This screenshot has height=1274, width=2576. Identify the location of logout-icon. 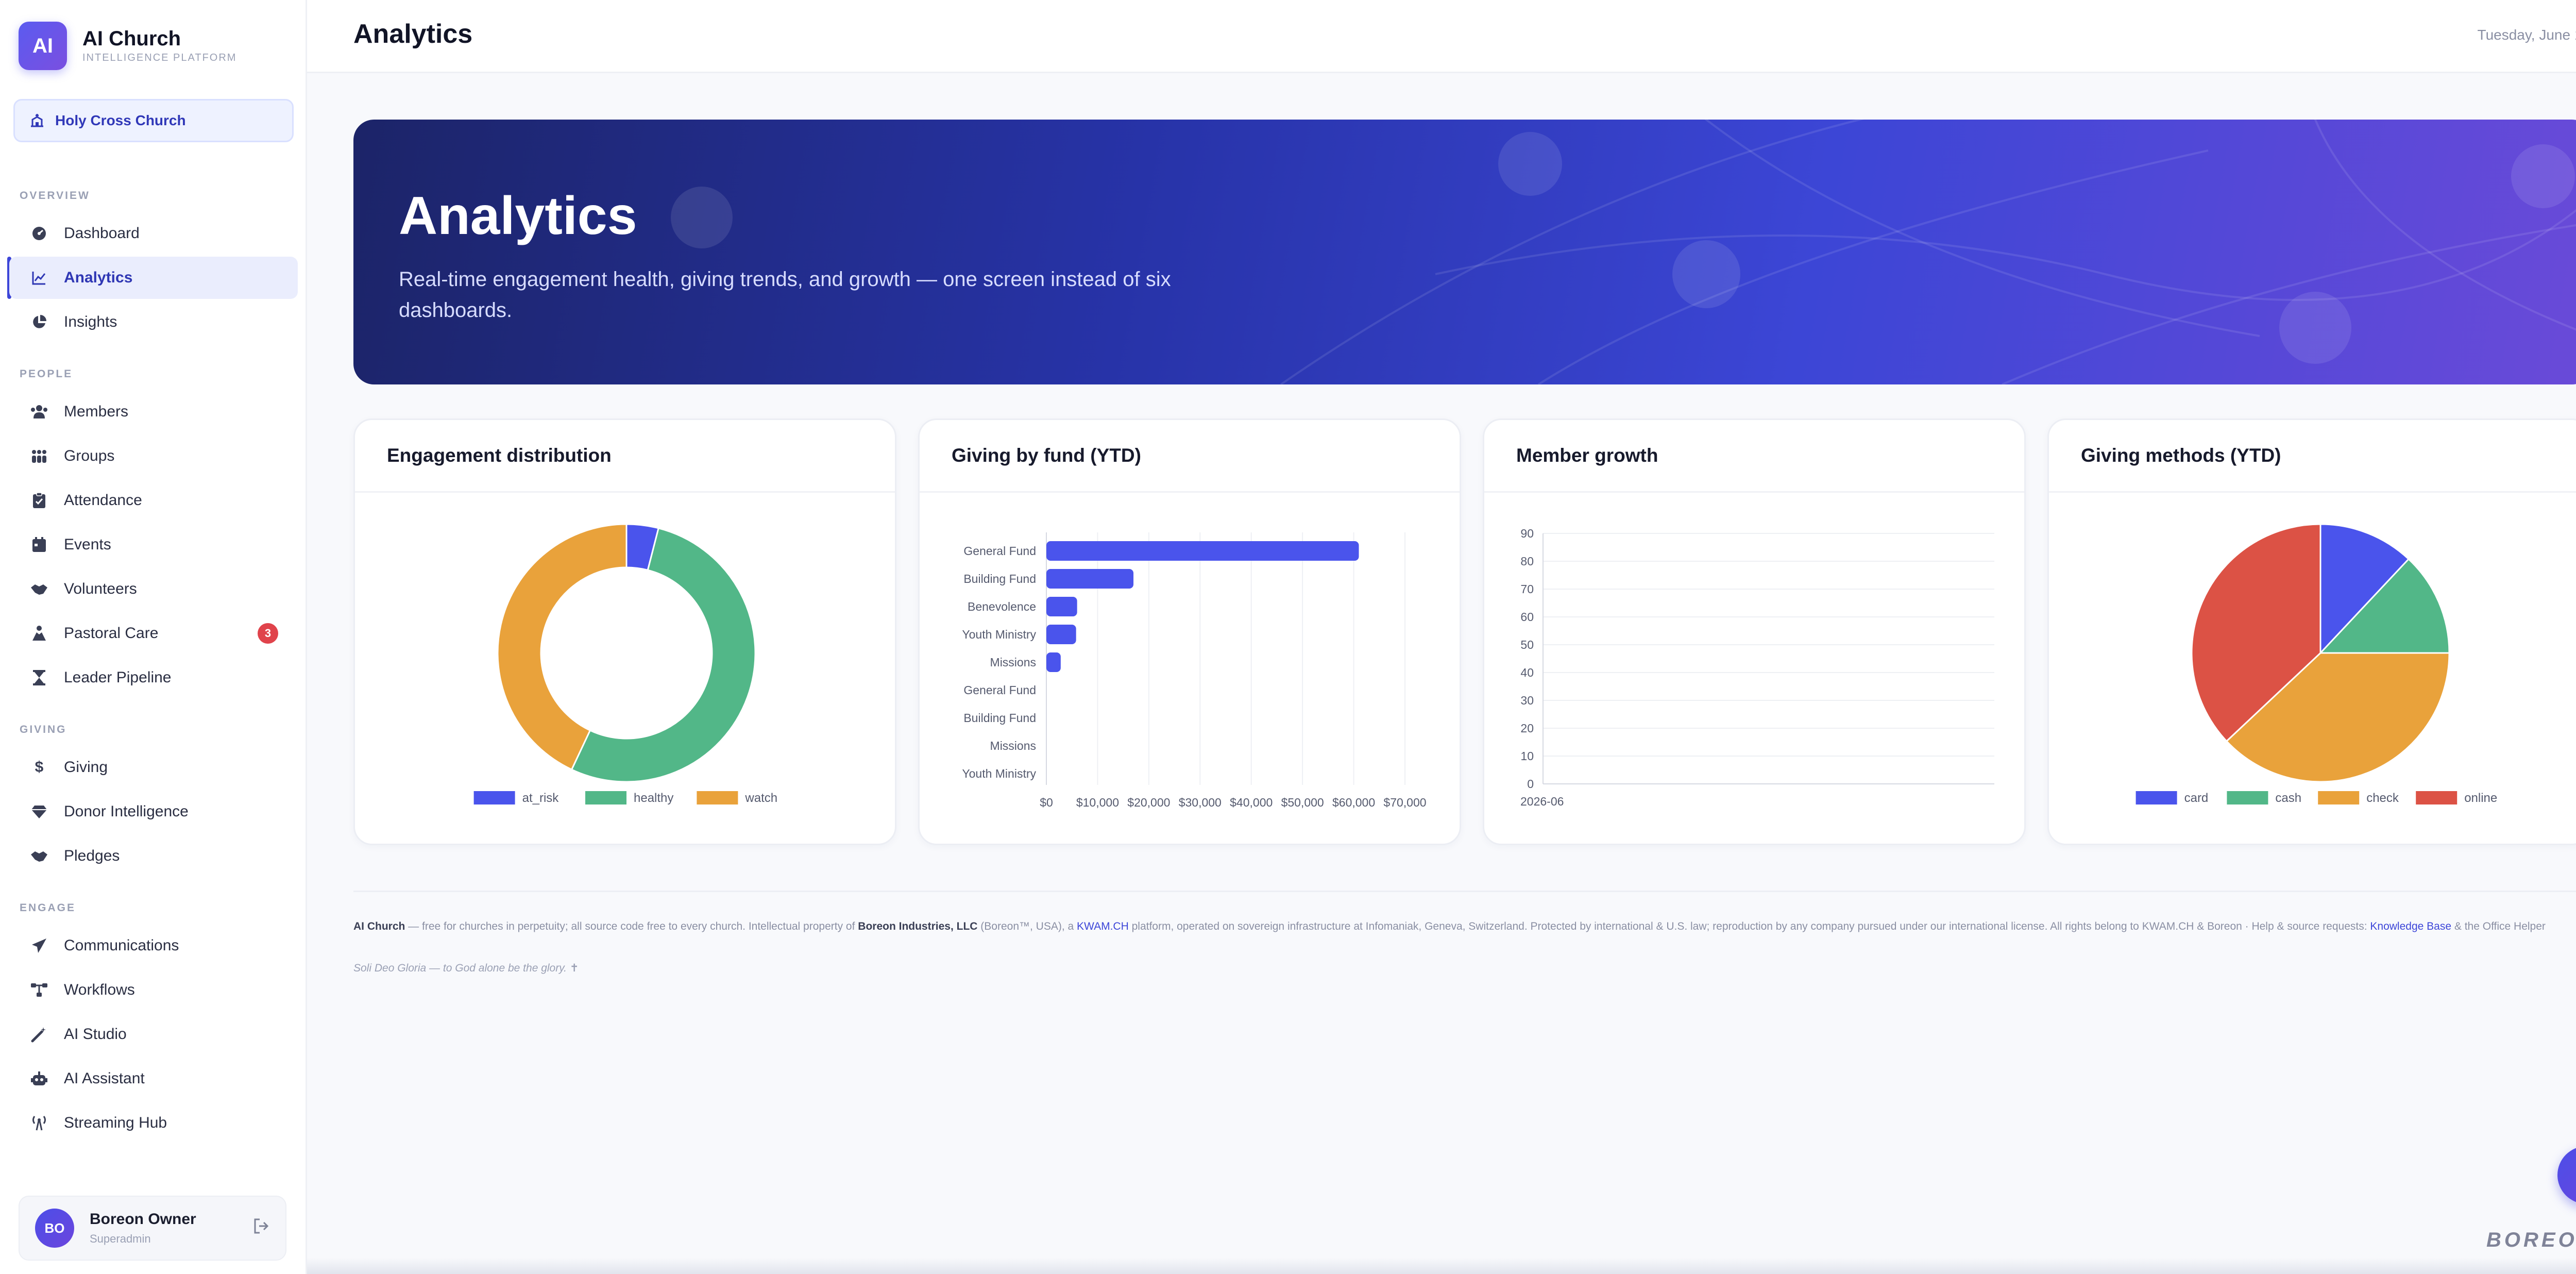
(261, 1228).